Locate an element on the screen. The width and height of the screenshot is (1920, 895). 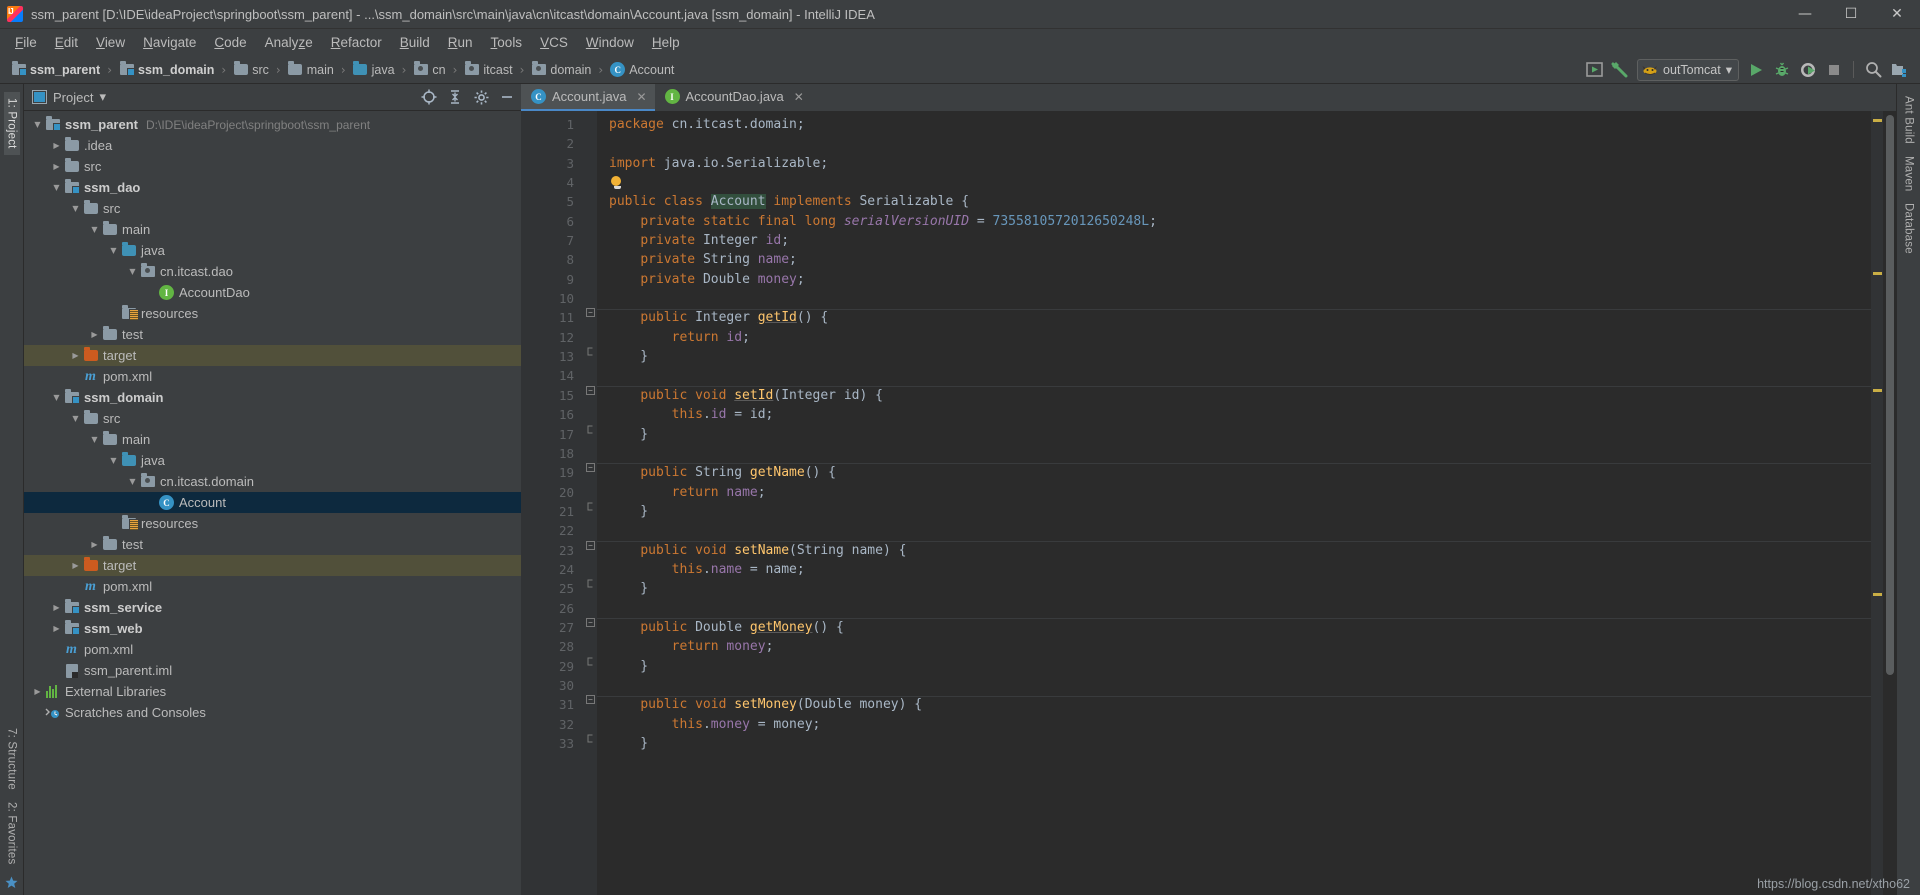
chevron-down-icon: ▾ is located at coordinates (1729, 69).